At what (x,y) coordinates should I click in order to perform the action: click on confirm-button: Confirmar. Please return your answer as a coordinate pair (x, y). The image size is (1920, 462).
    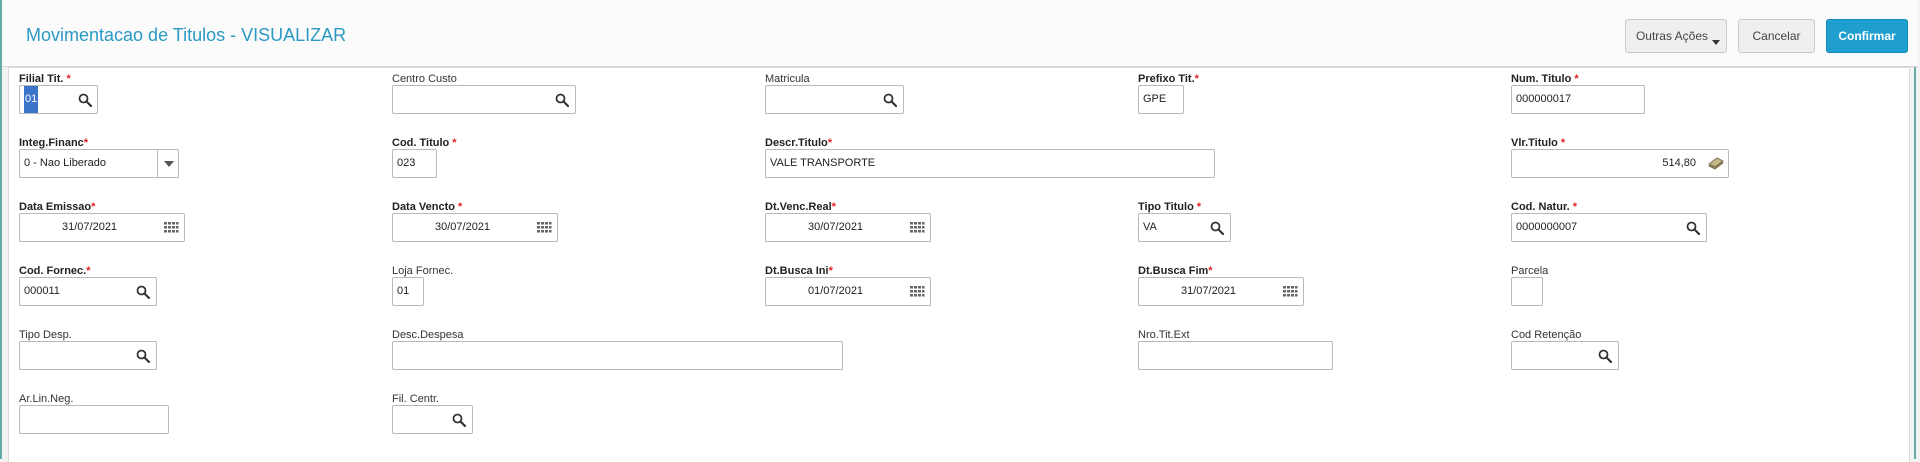
    Looking at the image, I should click on (1867, 36).